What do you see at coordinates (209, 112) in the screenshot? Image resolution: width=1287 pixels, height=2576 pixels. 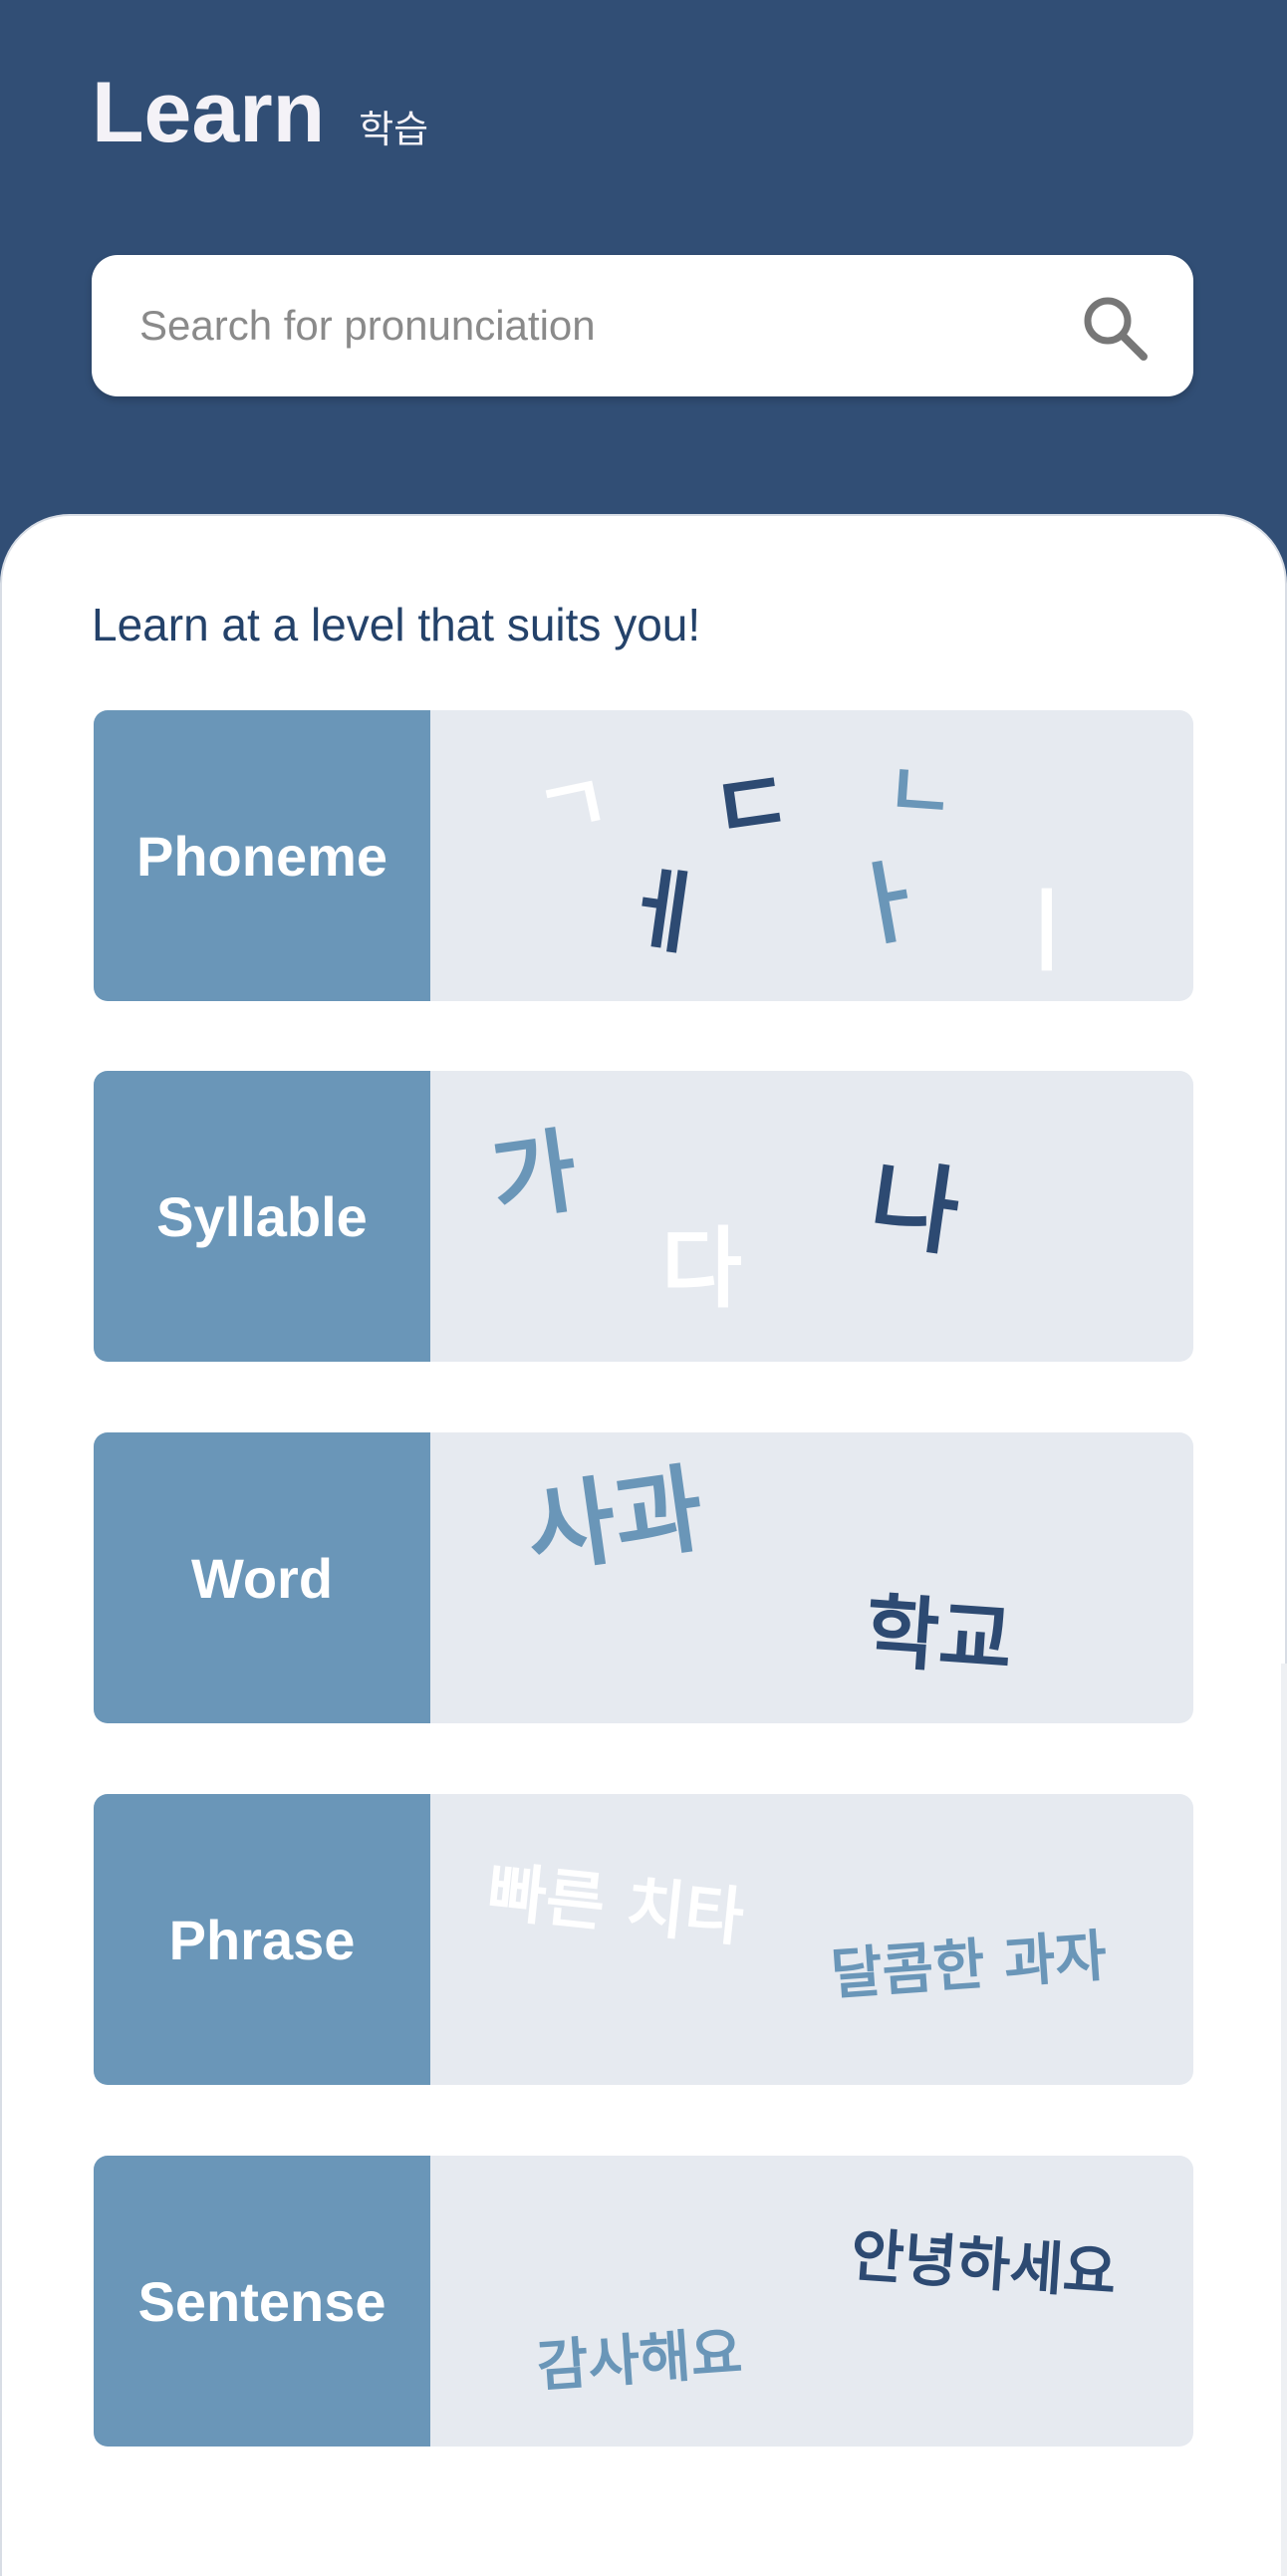 I see `title-main: Learn` at bounding box center [209, 112].